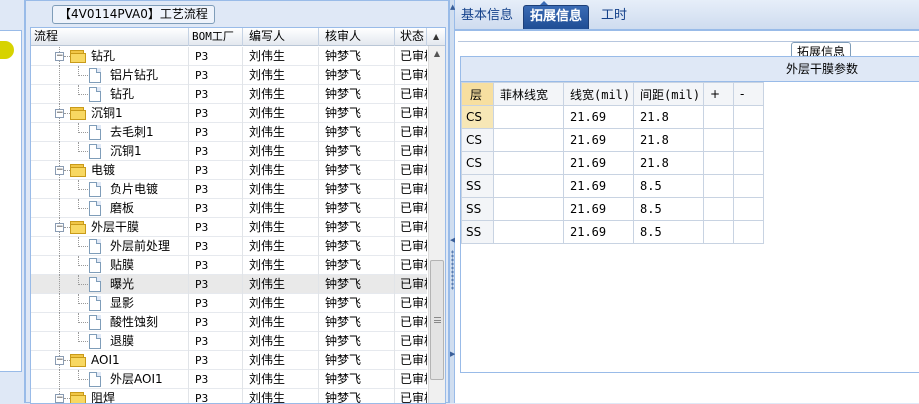  I want to click on tree-cell-flow: − 阻焊, so click(110, 396).